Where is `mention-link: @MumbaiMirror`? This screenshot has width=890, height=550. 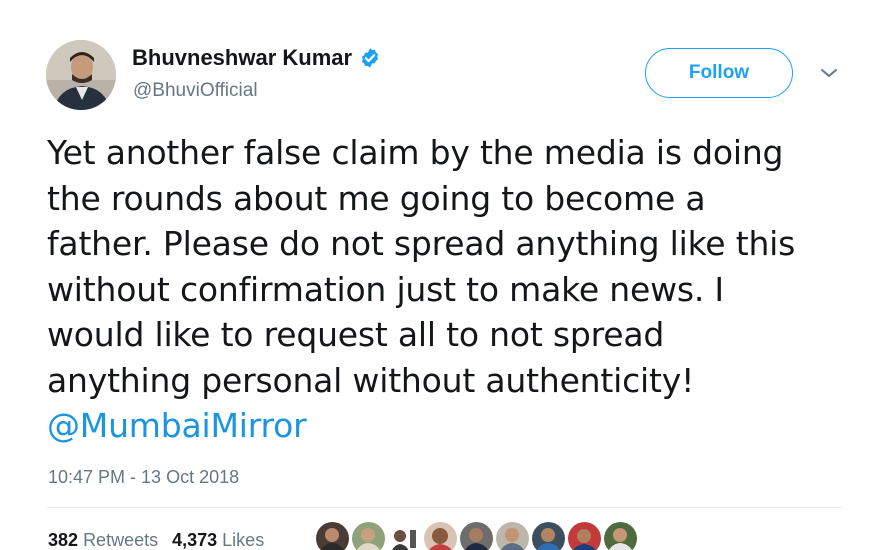
mention-link: @MumbaiMirror is located at coordinates (462, 426).